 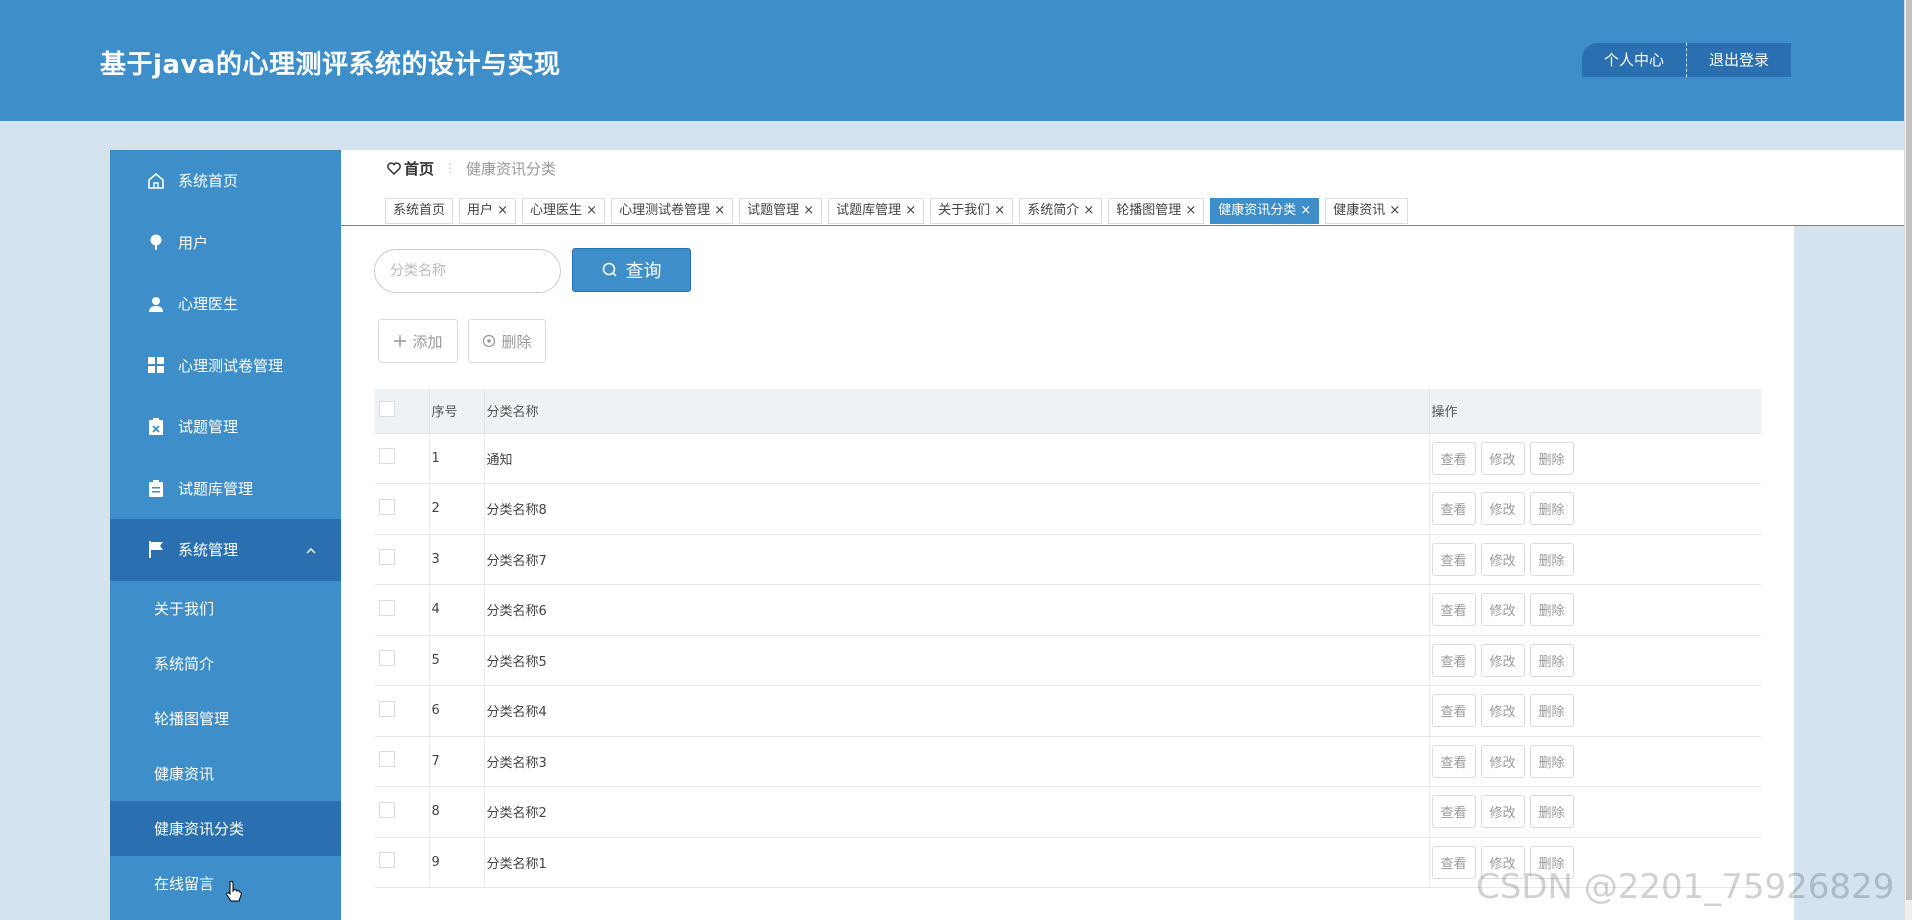 I want to click on add-button: 添加, so click(x=418, y=341).